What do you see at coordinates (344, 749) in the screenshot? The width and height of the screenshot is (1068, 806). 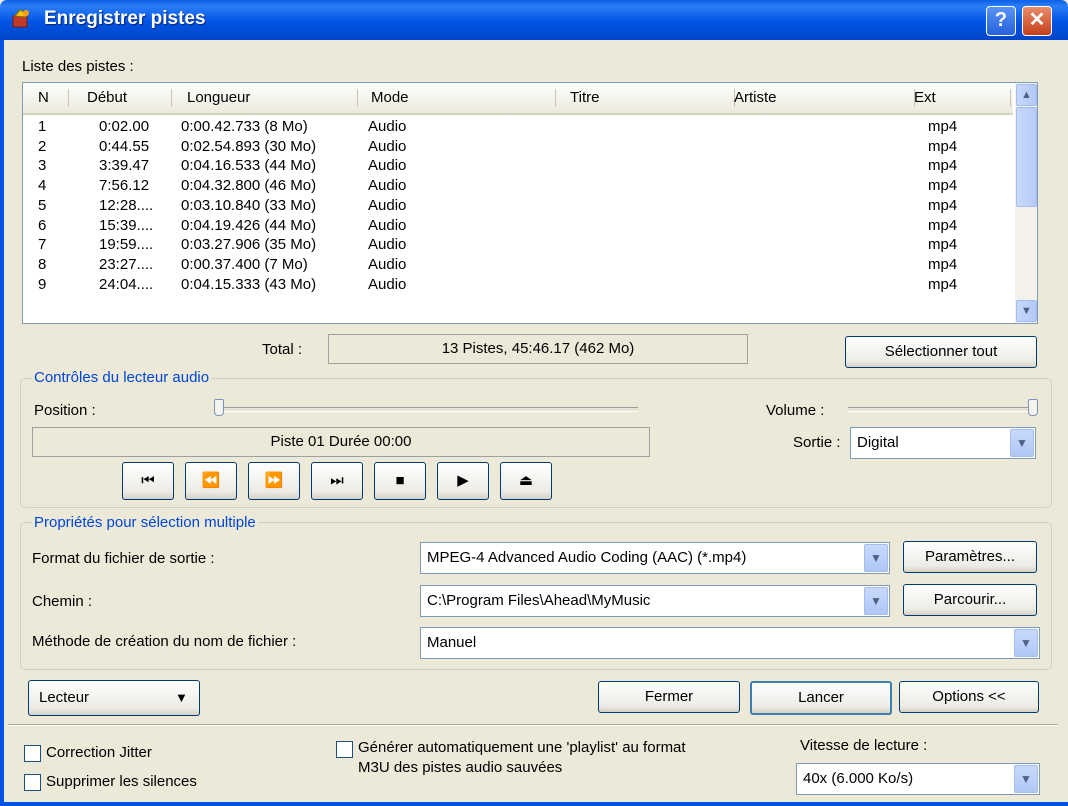 I see `playlist-checkbox` at bounding box center [344, 749].